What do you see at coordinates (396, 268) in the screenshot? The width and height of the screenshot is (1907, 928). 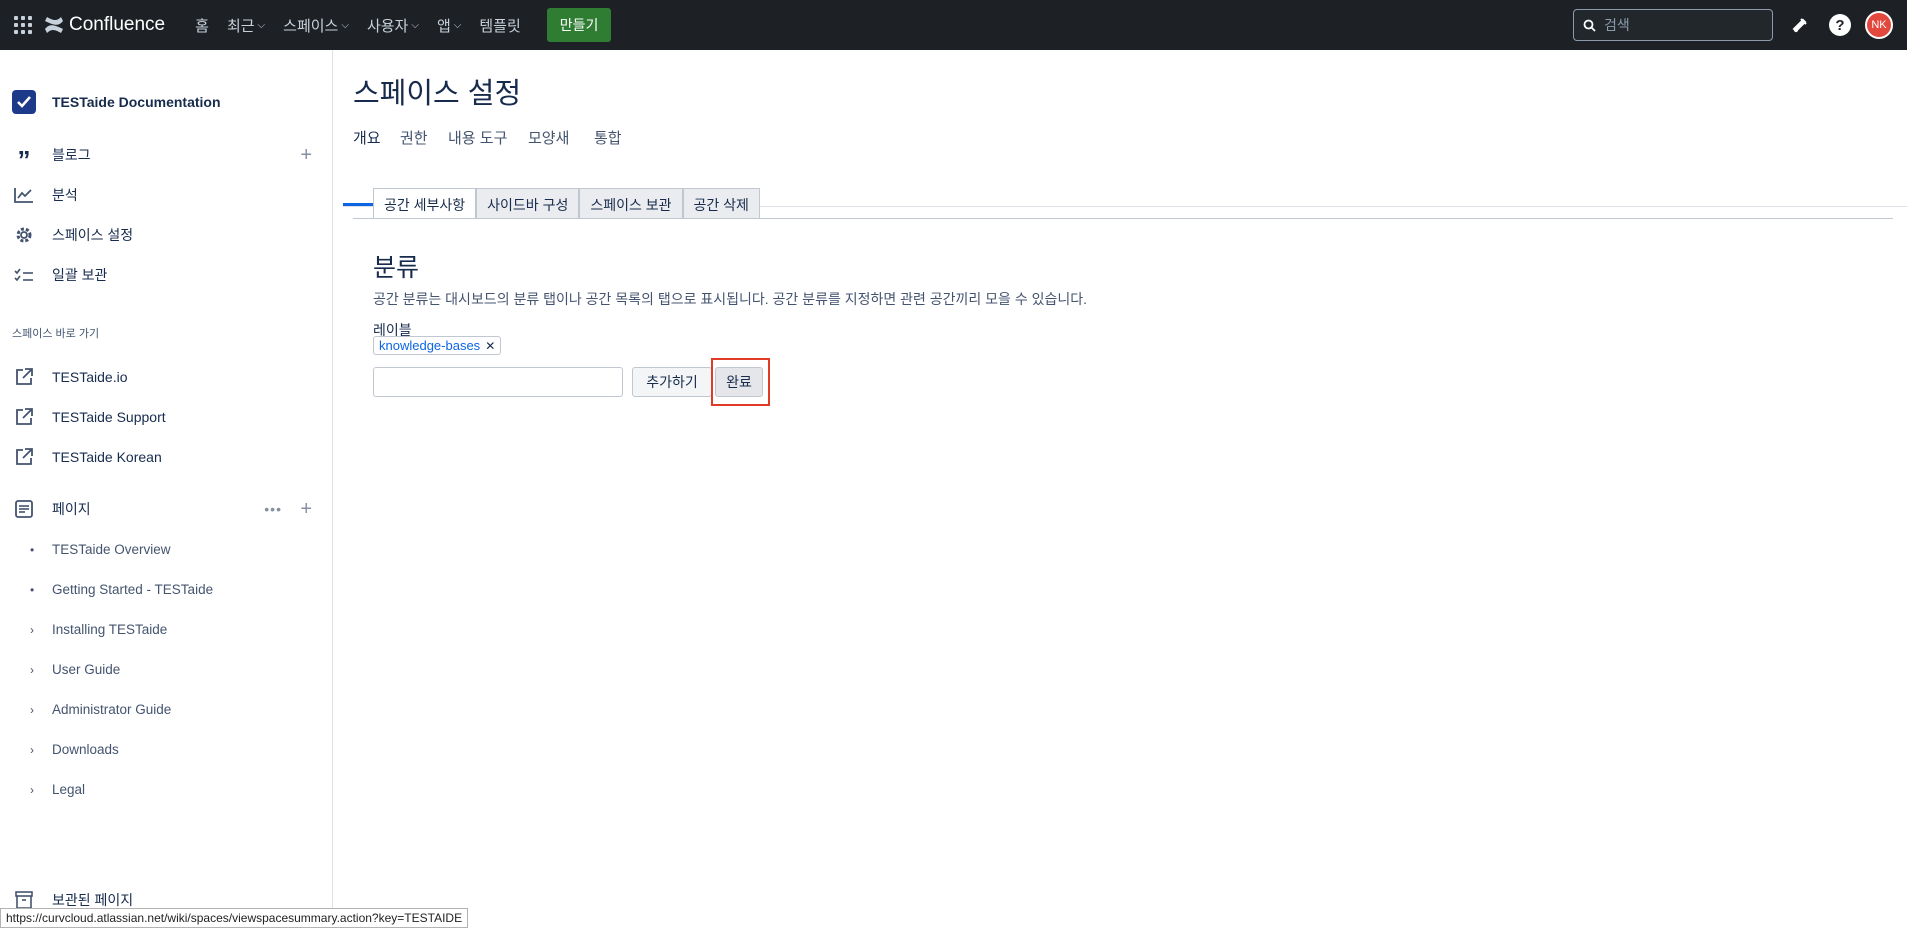 I see `section-title: 분류` at bounding box center [396, 268].